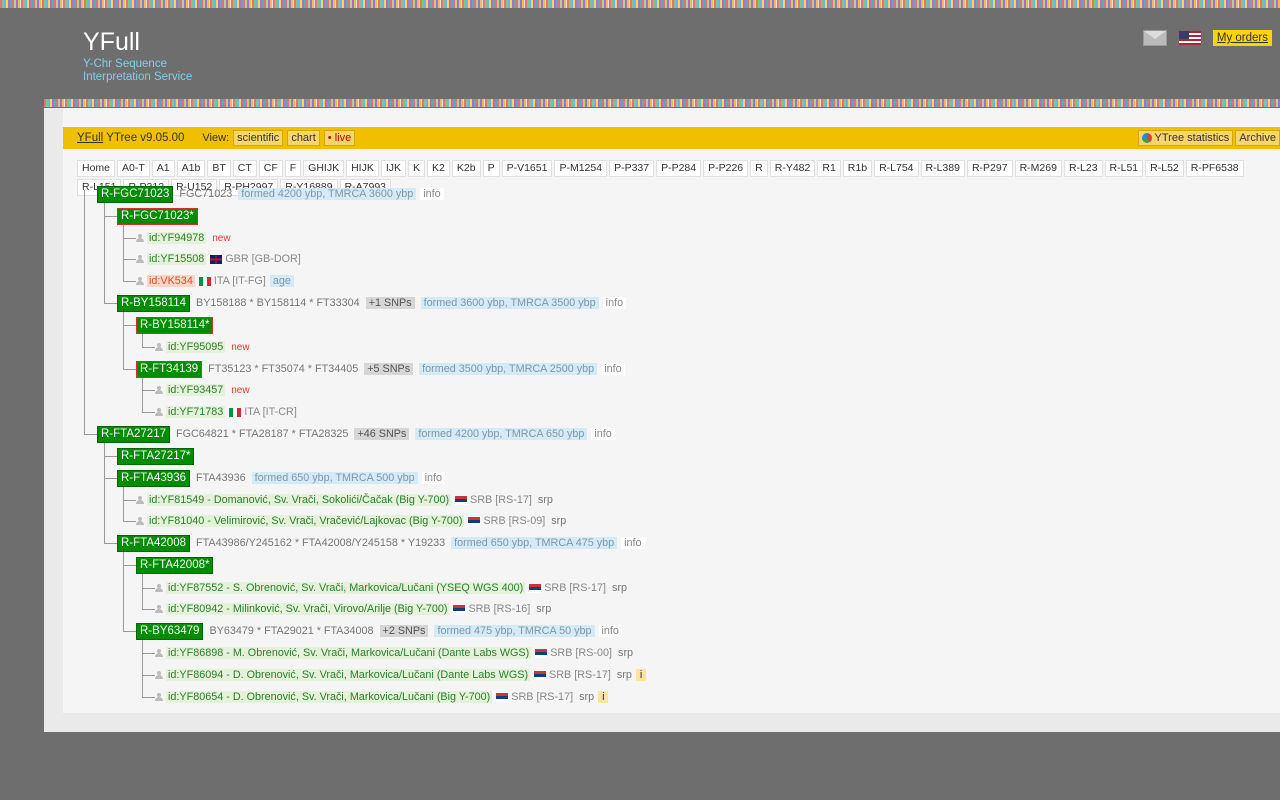  Describe the element at coordinates (258, 138) in the screenshot. I see `view-scientific-button: scientific` at that location.